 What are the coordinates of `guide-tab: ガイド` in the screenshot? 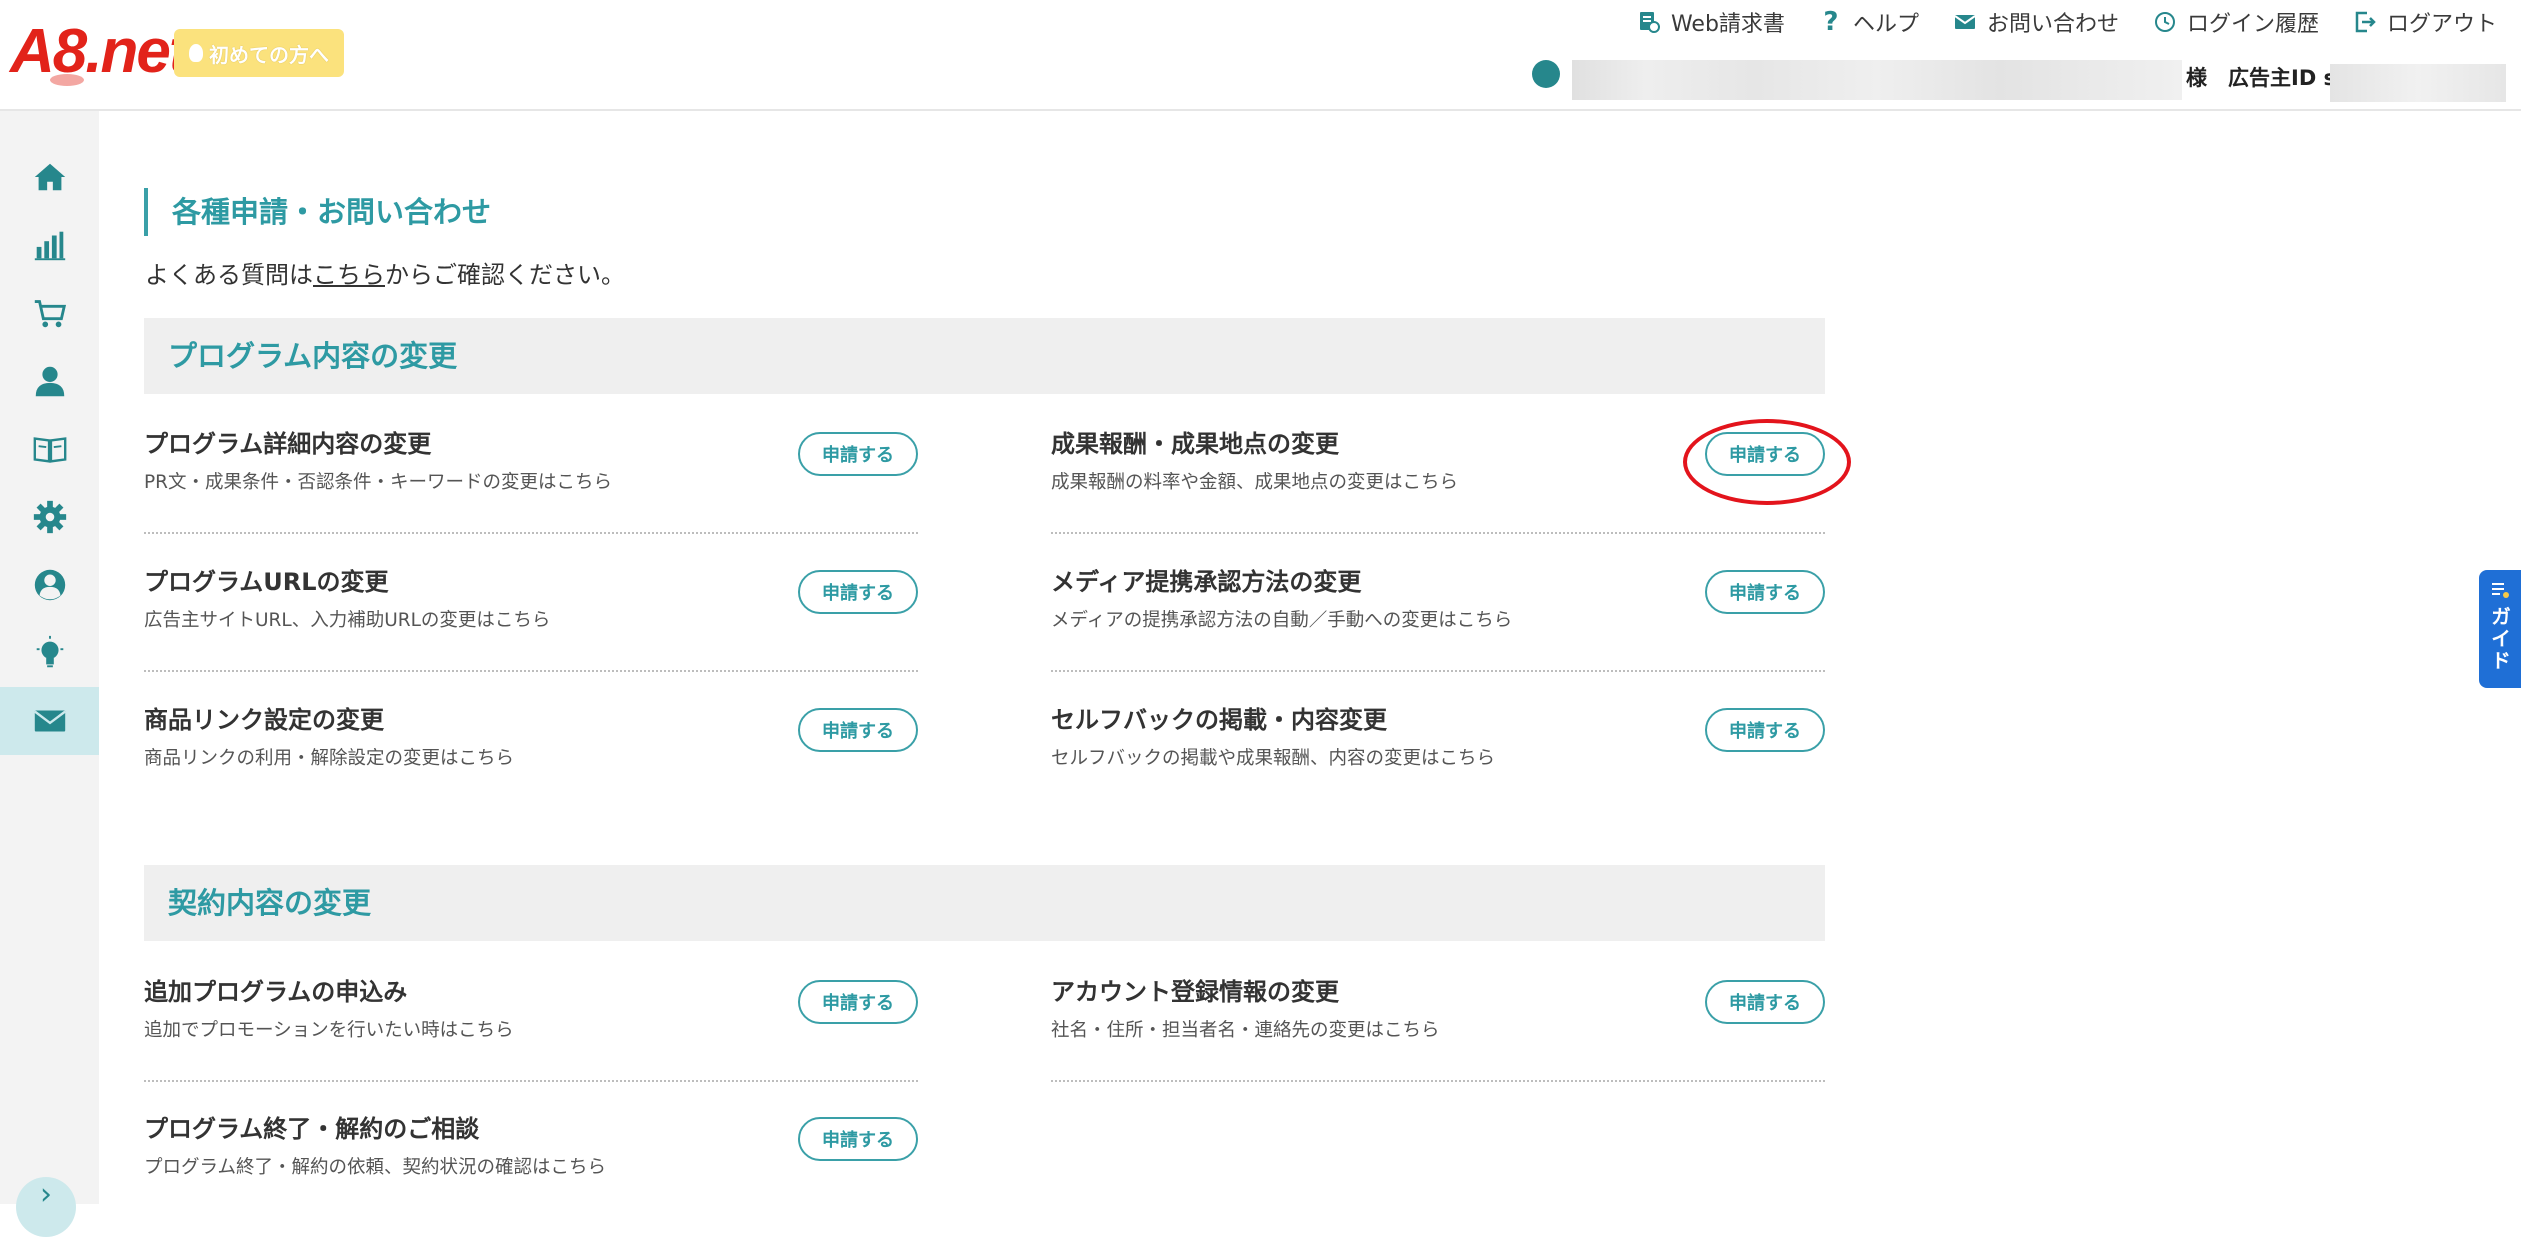 It's located at (2500, 629).